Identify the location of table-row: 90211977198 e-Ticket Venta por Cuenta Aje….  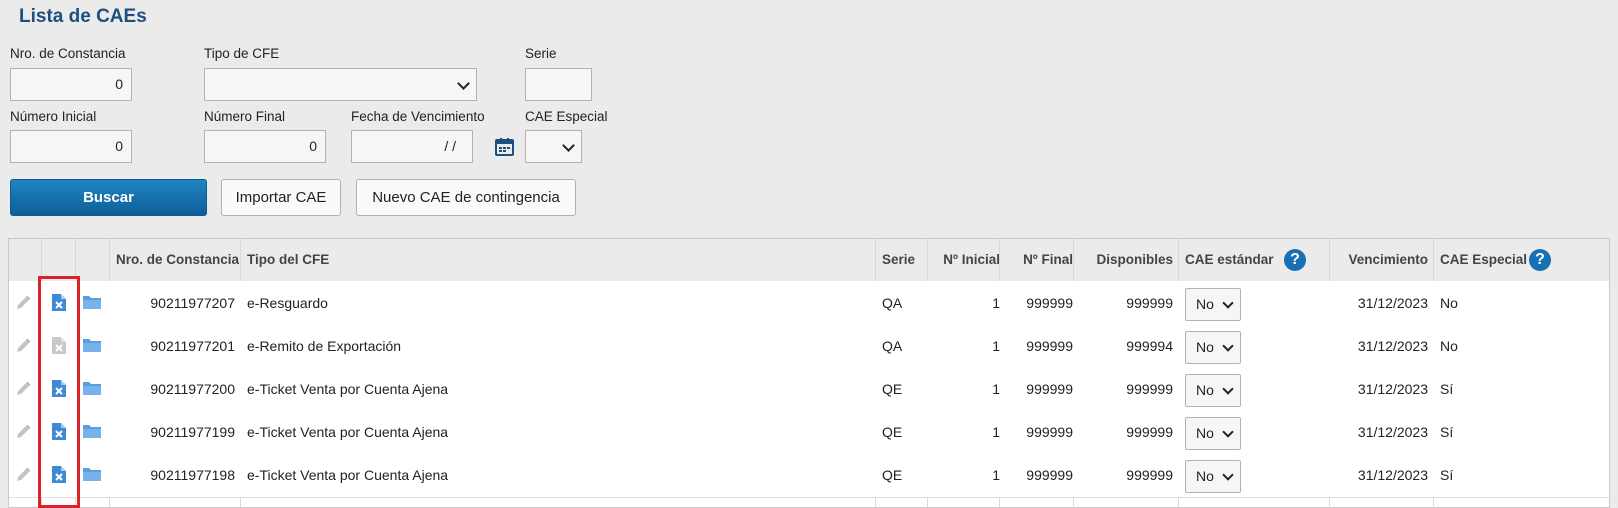
(809, 475).